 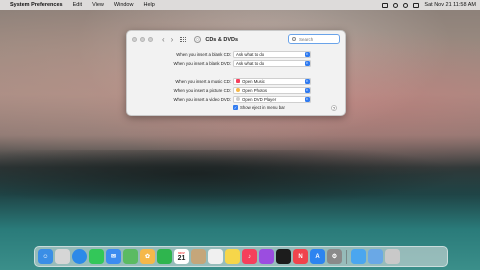 I want to click on popup-value: Open Music, so click(x=253, y=81).